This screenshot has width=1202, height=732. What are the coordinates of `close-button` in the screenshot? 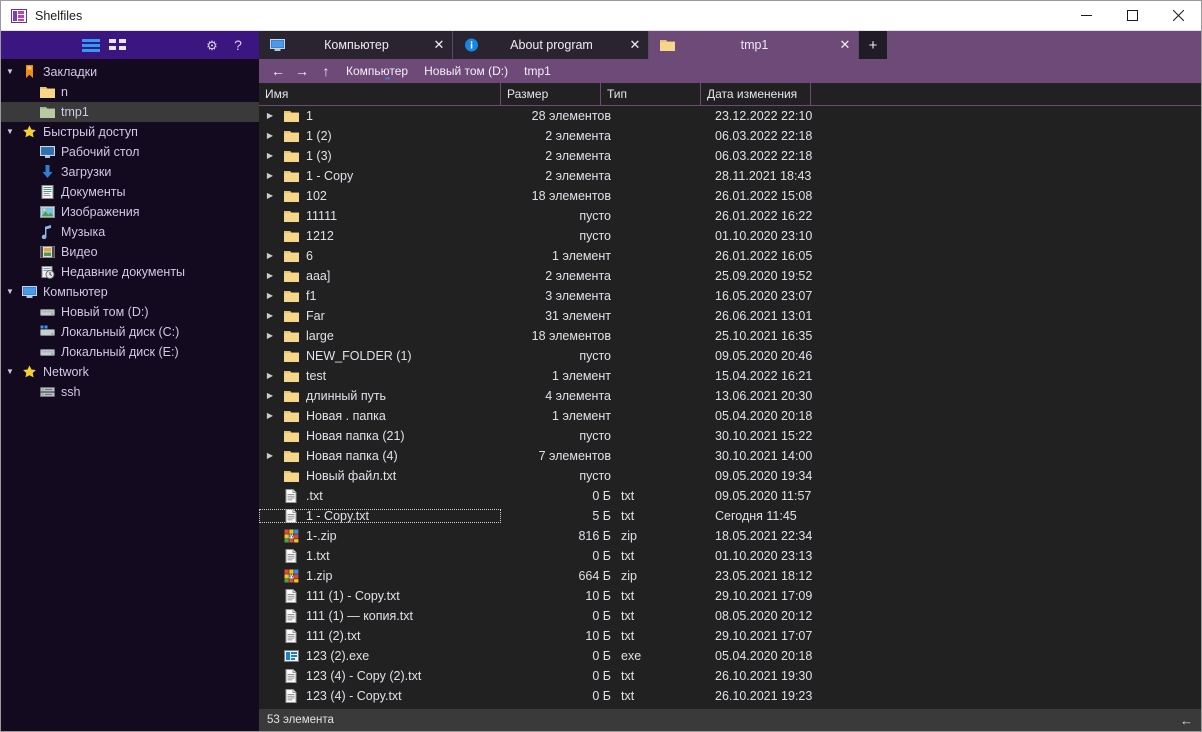 It's located at (1178, 16).